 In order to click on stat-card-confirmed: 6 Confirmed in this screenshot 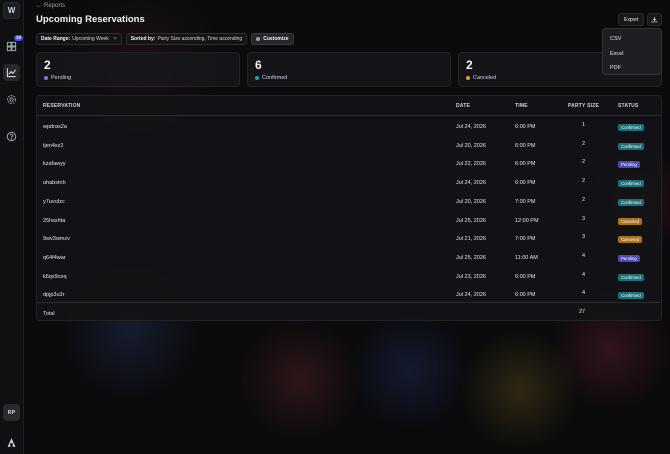, I will do `click(349, 69)`.